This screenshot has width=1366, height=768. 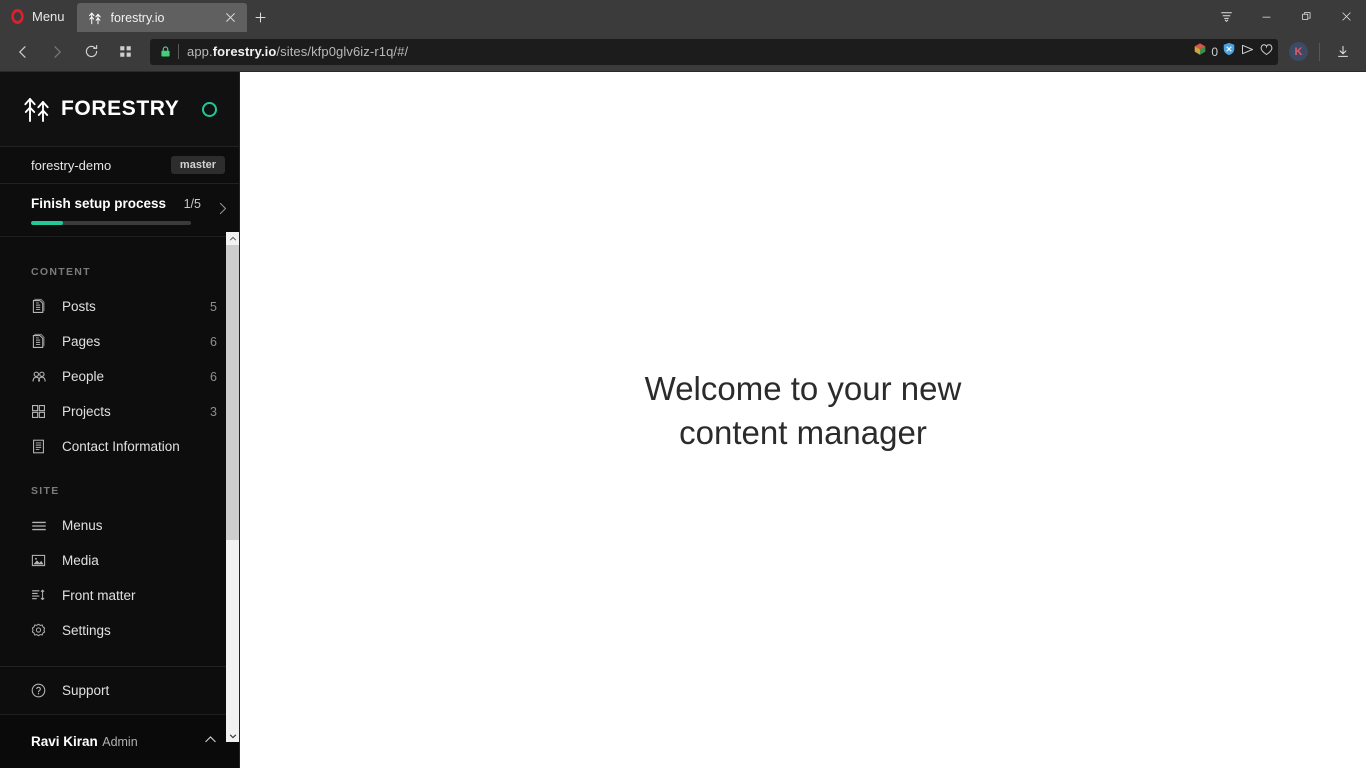 I want to click on close-icon, so click(x=231, y=18).